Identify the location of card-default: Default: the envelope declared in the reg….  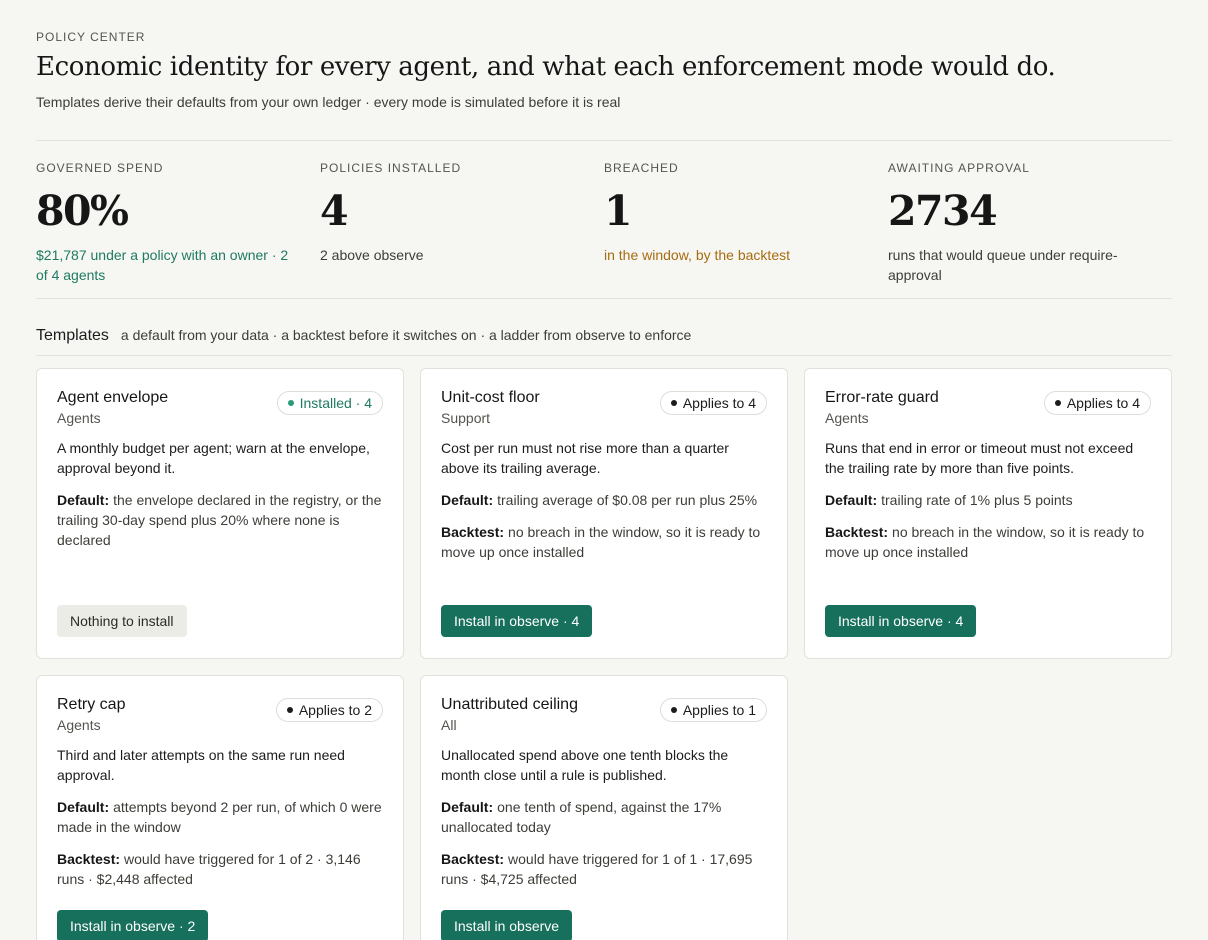
(220, 520).